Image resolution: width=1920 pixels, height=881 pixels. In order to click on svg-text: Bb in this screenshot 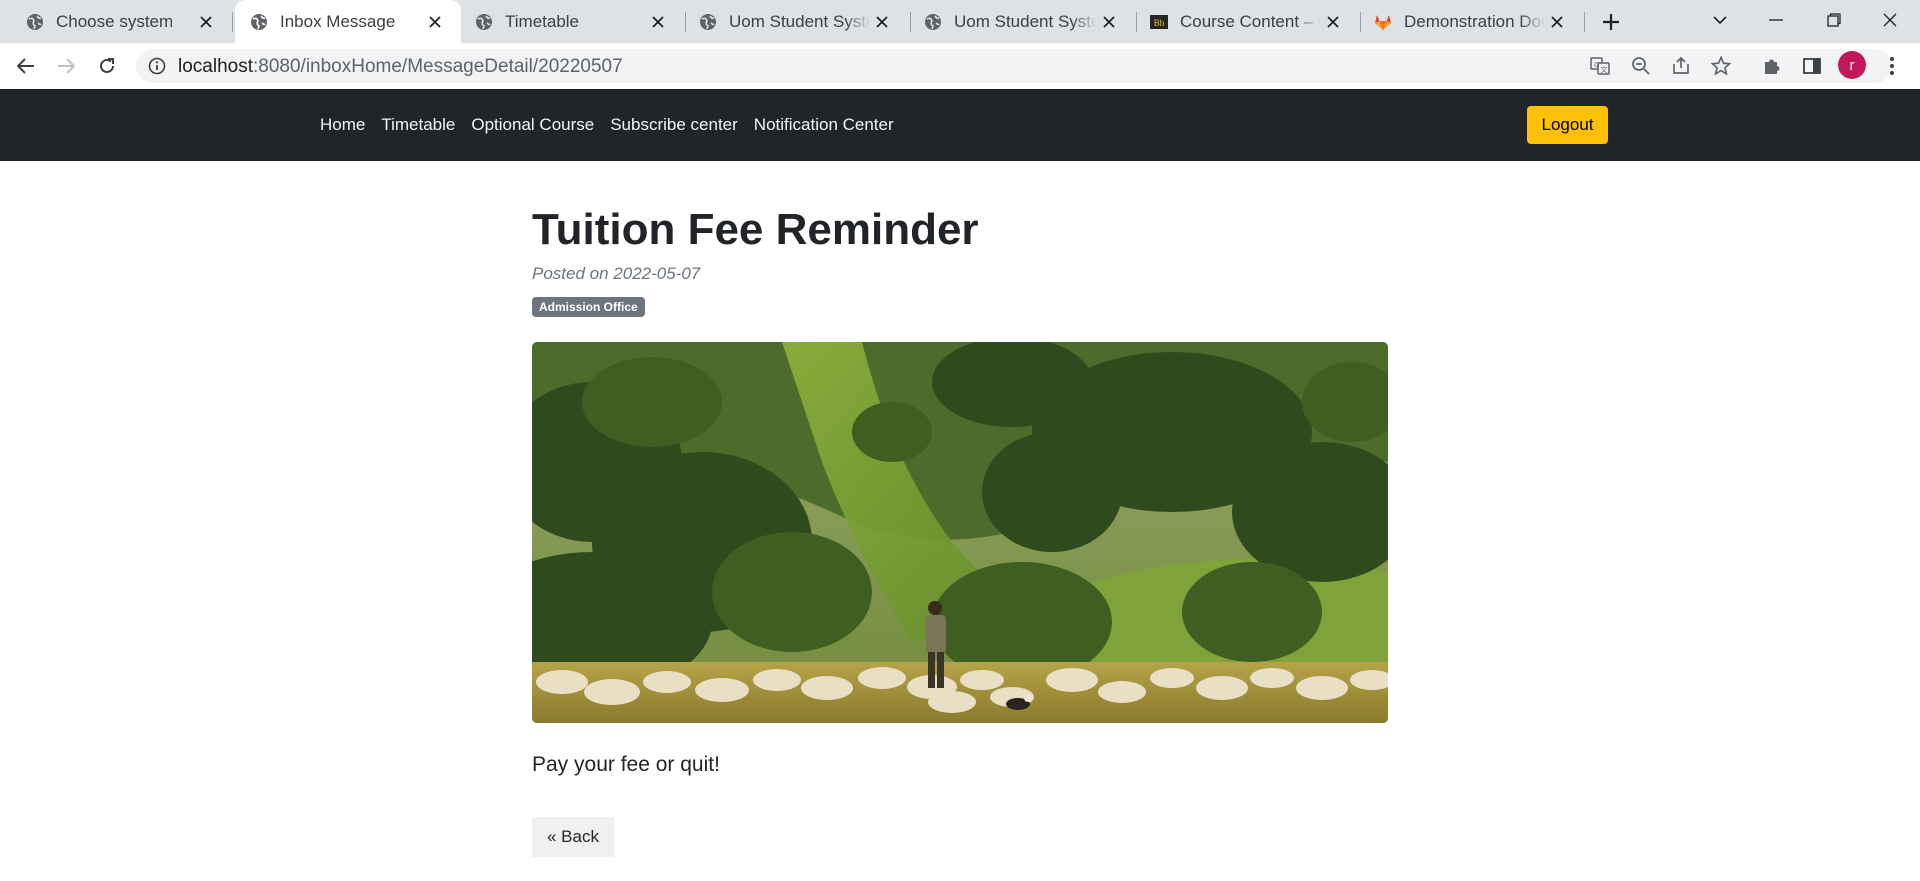, I will do `click(1159, 23)`.